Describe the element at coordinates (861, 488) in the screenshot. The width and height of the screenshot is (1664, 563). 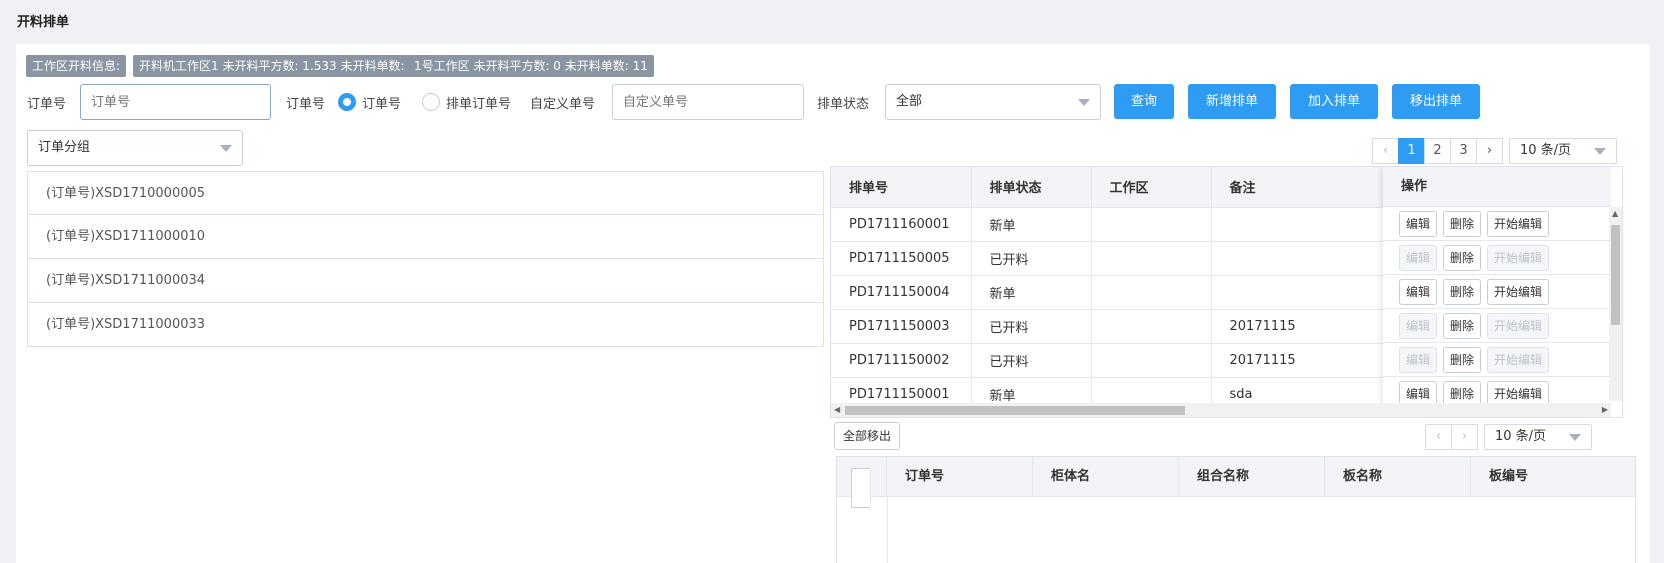
I see `select-all-checkbox` at that location.